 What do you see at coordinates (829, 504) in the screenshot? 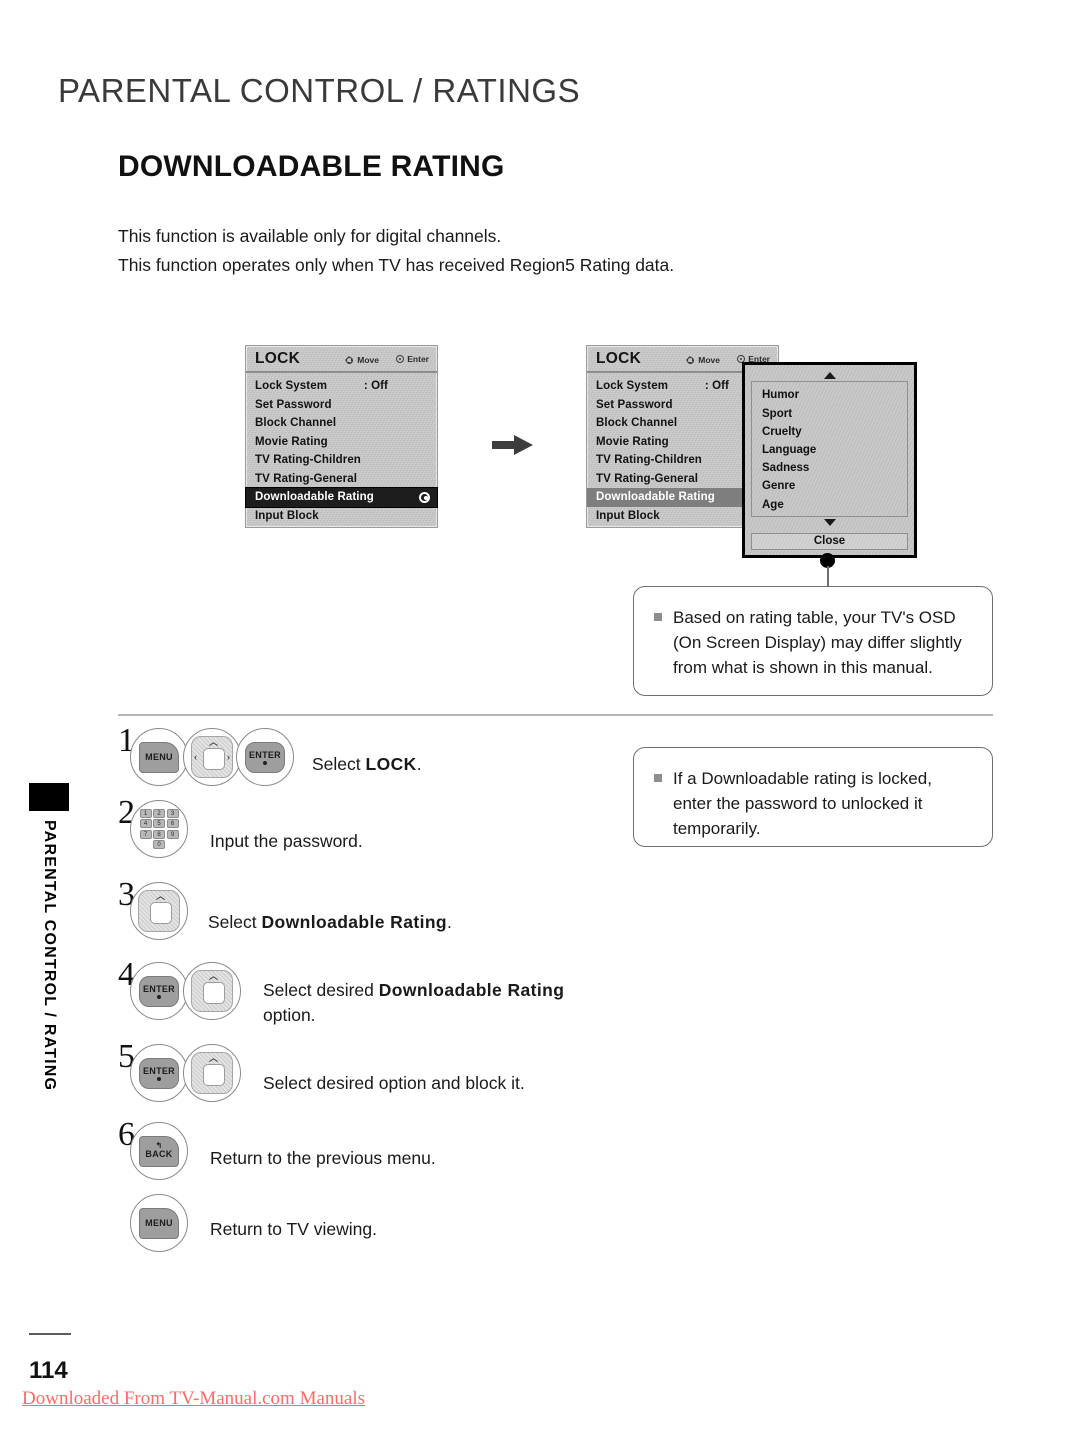
I see `list-item: Age` at bounding box center [829, 504].